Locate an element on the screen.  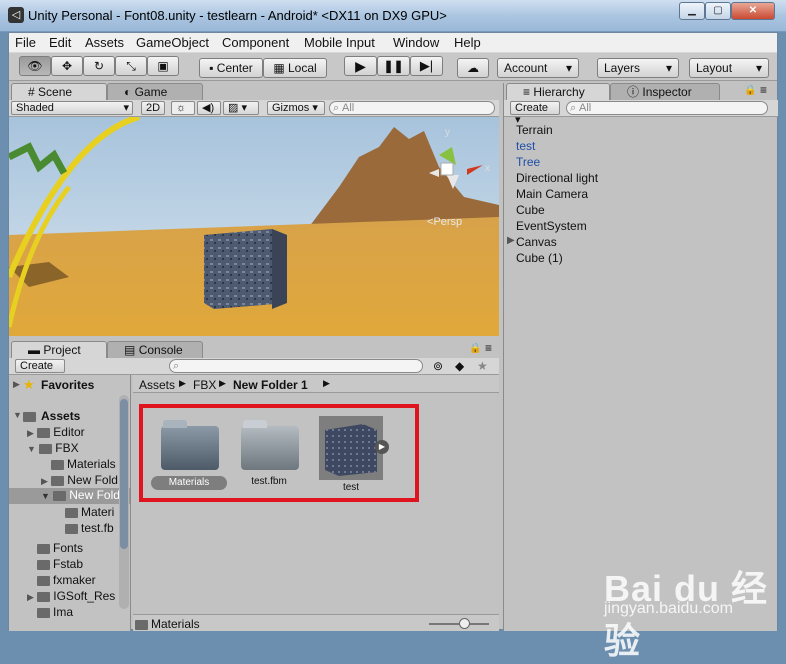
asset-item: ▶ test is located at coordinates (357, 453).